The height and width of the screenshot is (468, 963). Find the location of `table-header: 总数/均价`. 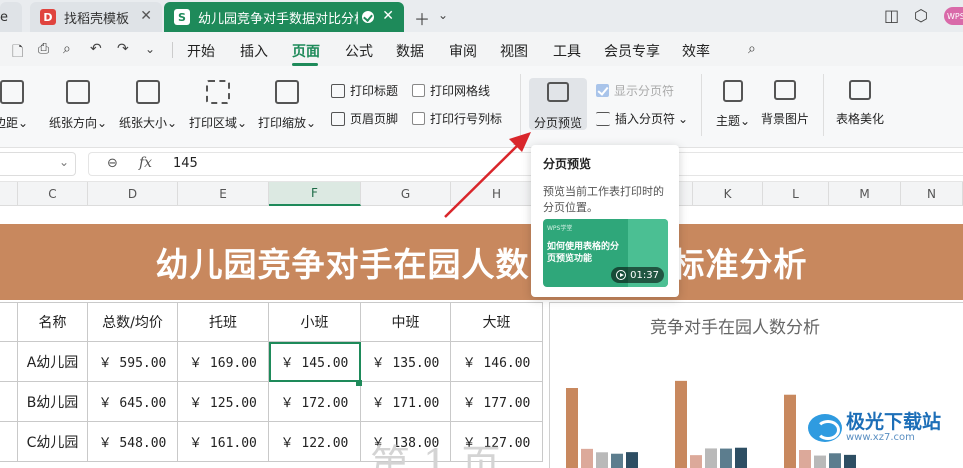

table-header: 总数/均价 is located at coordinates (133, 322).